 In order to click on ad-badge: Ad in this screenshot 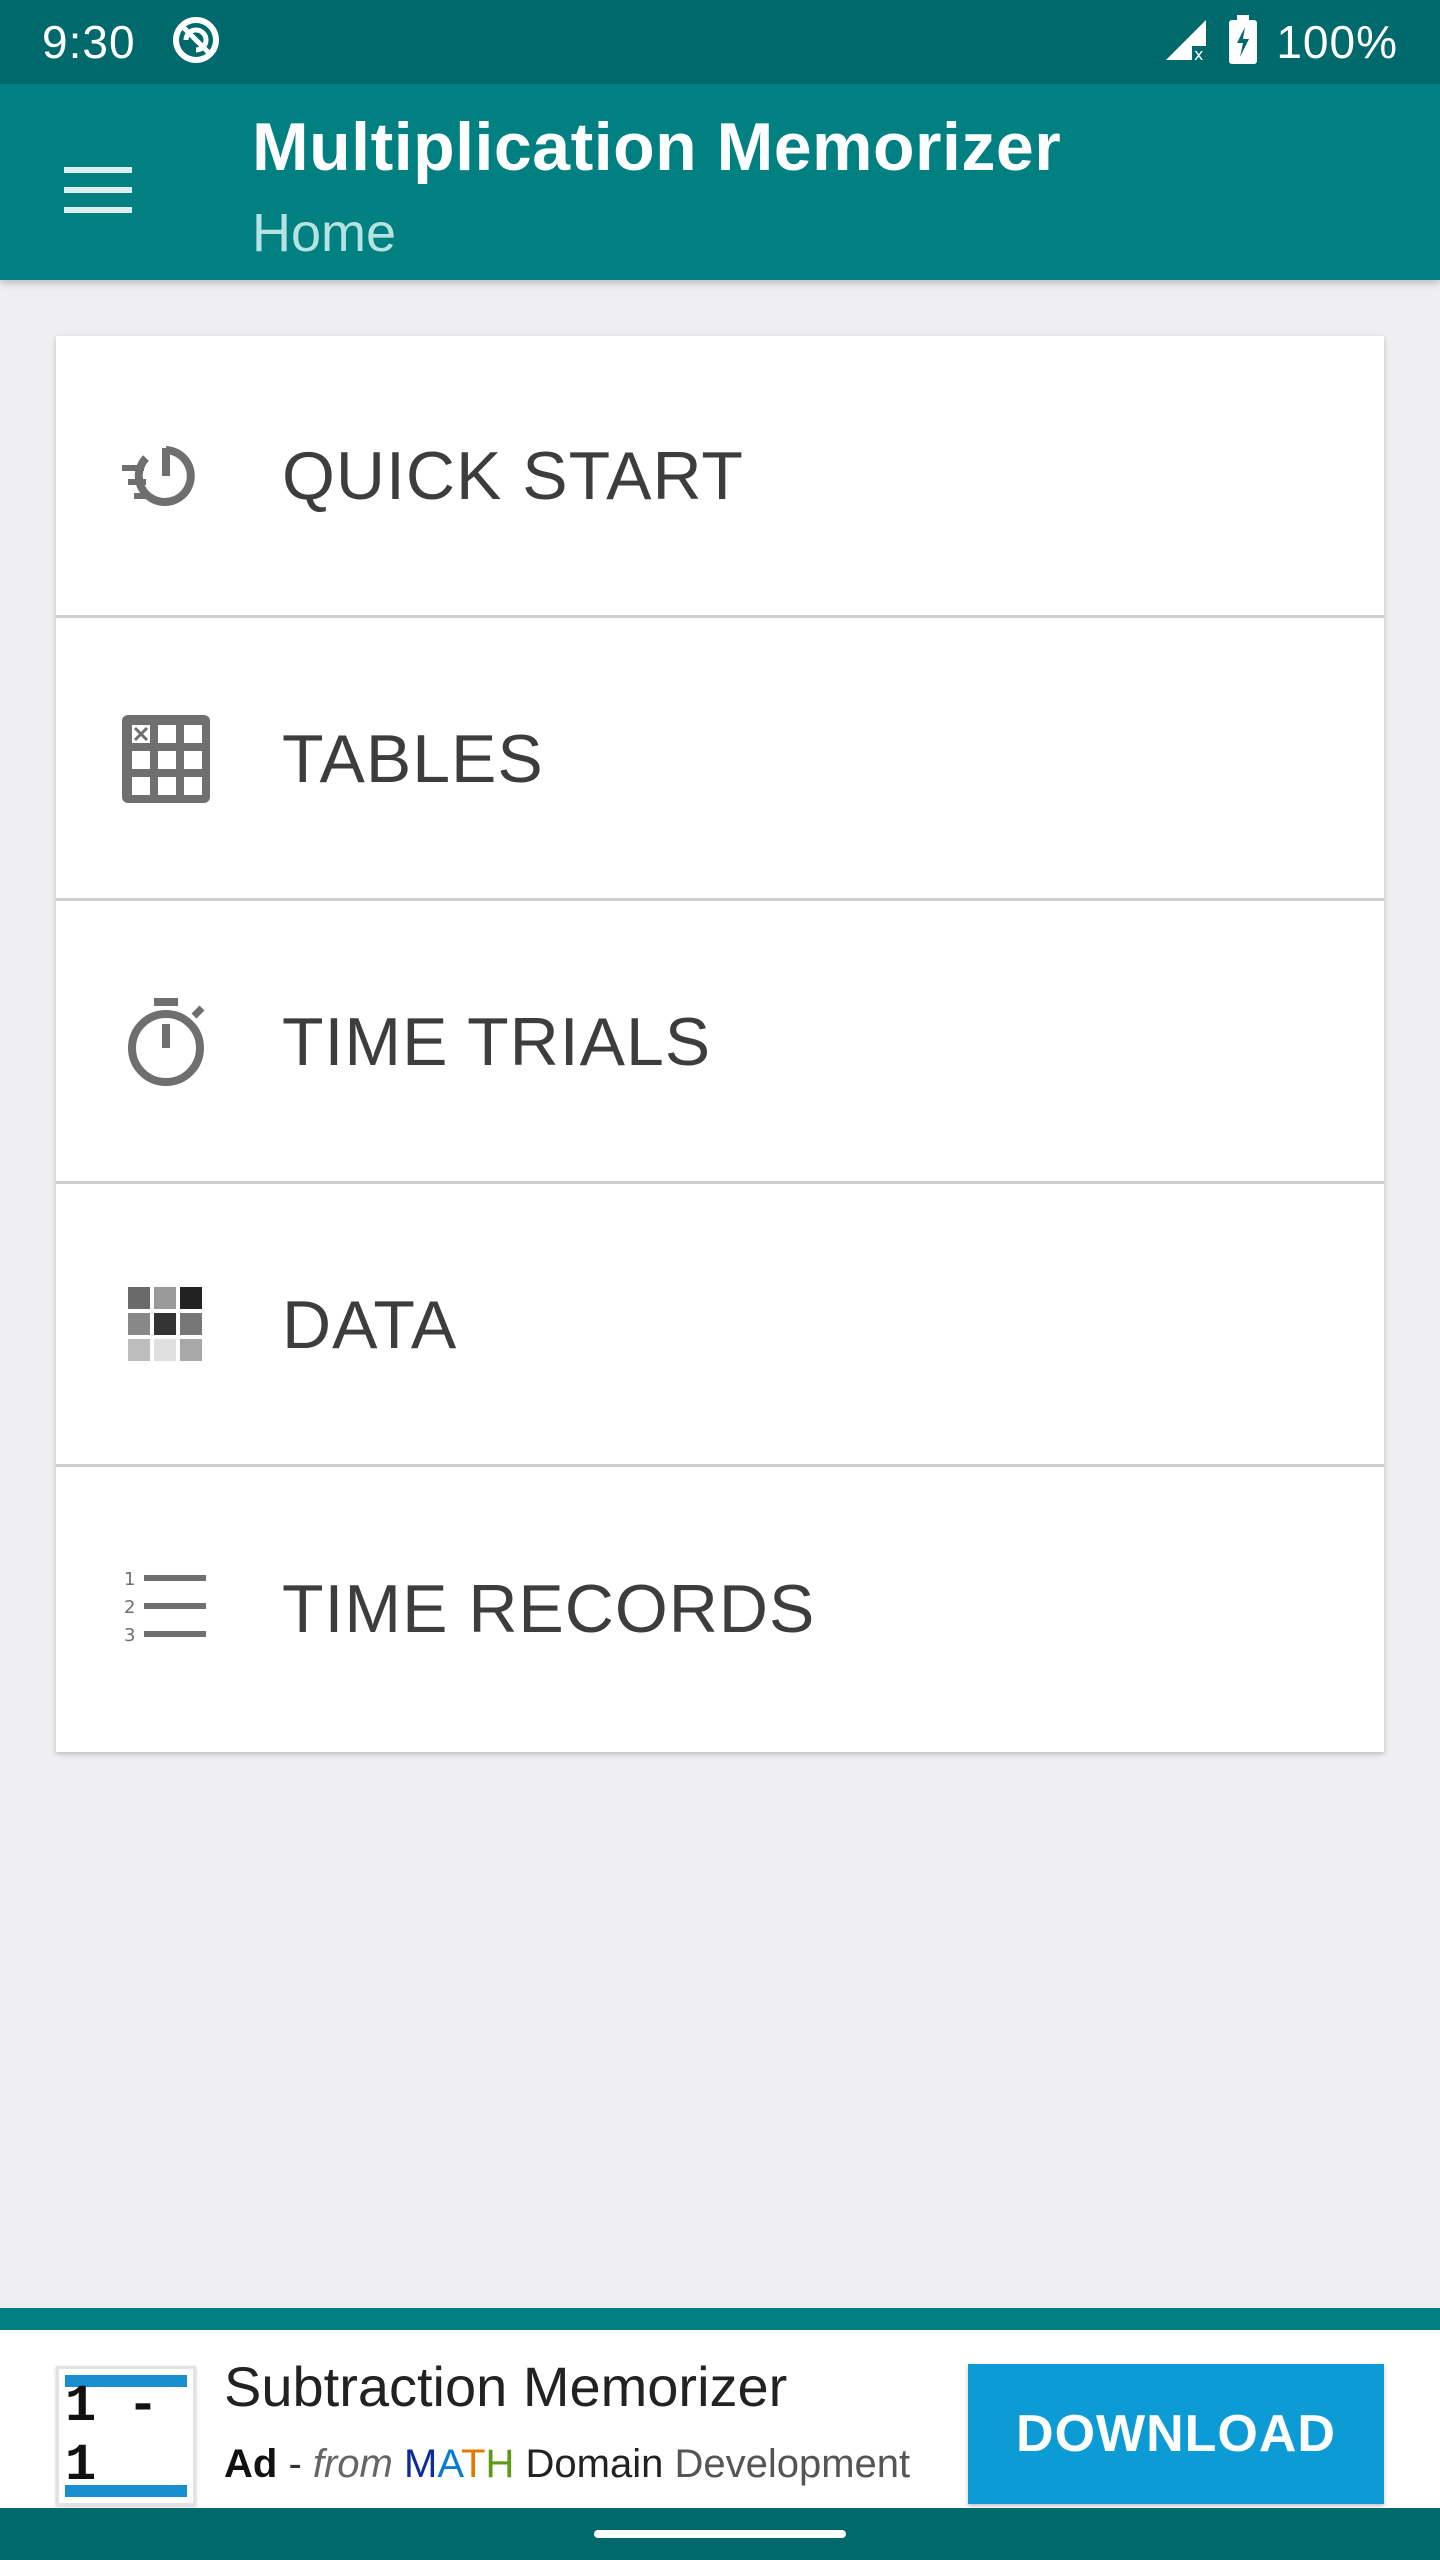, I will do `click(251, 2464)`.